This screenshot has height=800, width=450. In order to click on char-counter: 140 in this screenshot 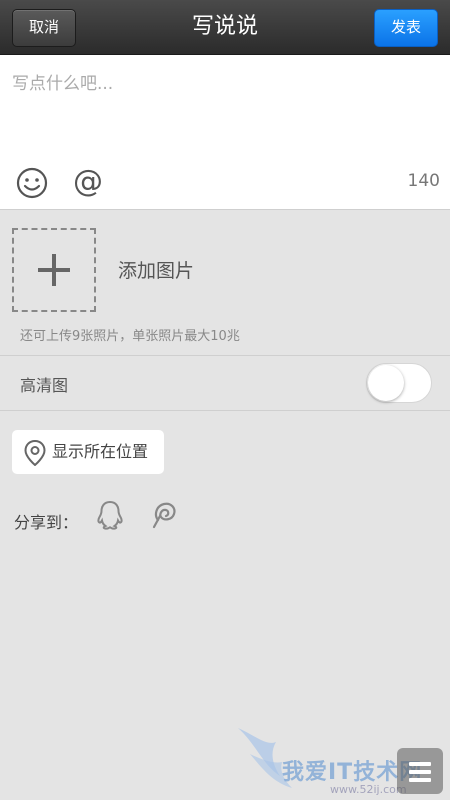, I will do `click(423, 181)`.